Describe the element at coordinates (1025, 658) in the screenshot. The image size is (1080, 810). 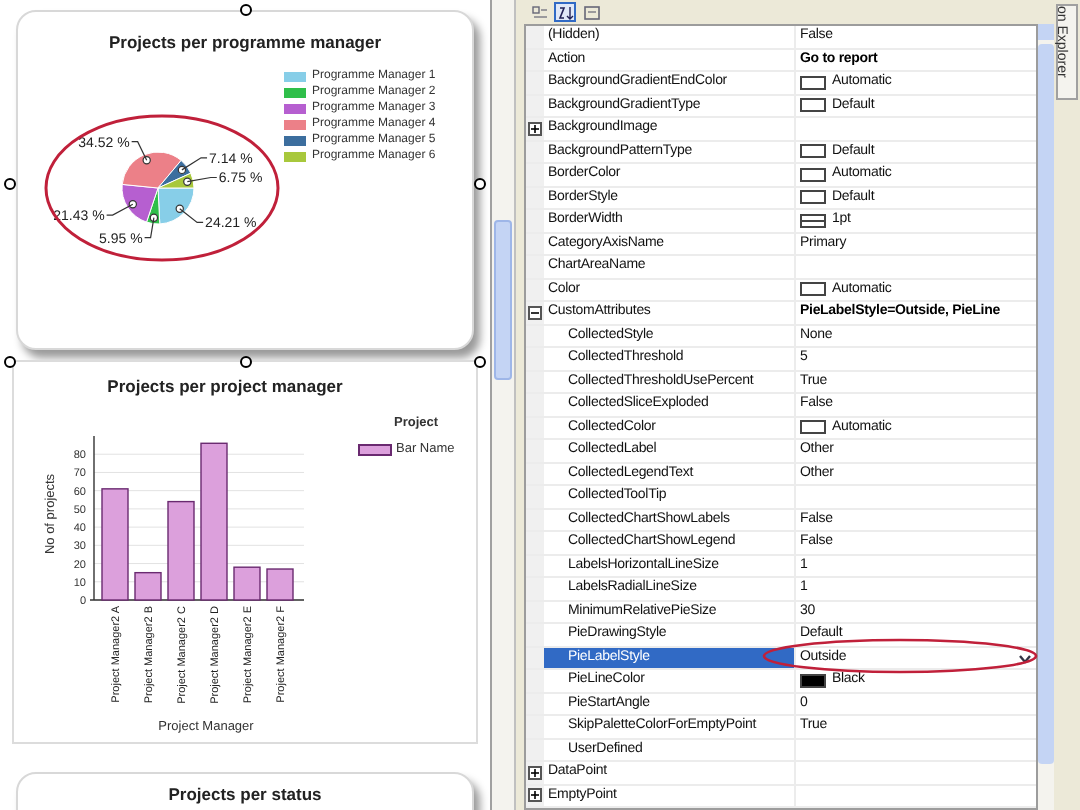
I see `dropdown-caret-icon` at that location.